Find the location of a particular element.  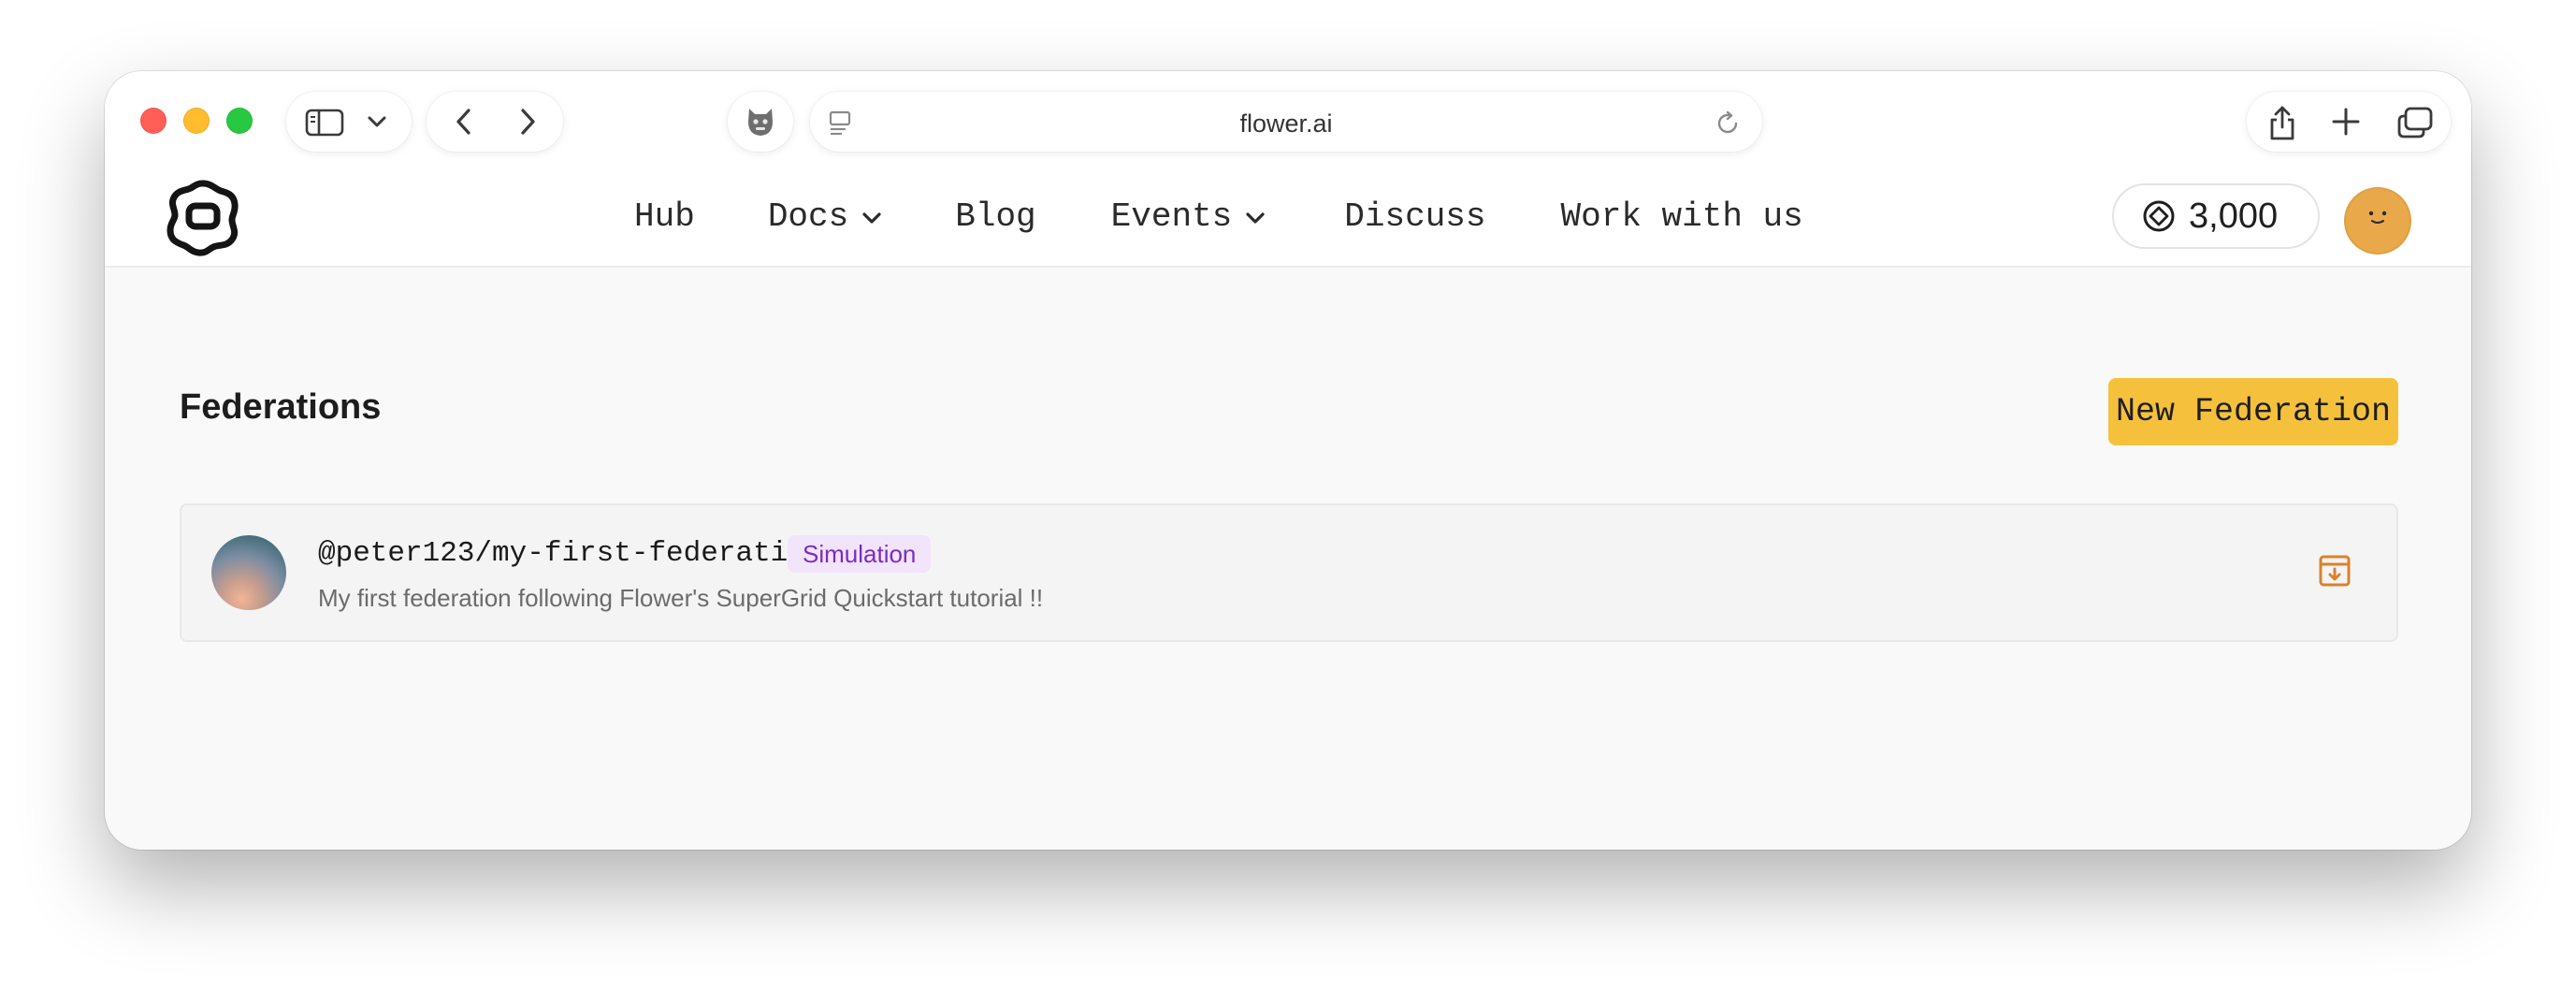

nav-blog-label: Blog is located at coordinates (996, 217).